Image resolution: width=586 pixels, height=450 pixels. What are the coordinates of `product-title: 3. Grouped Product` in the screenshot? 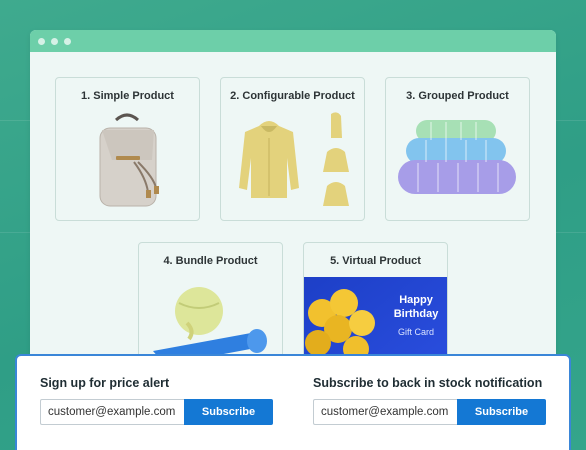 It's located at (457, 96).